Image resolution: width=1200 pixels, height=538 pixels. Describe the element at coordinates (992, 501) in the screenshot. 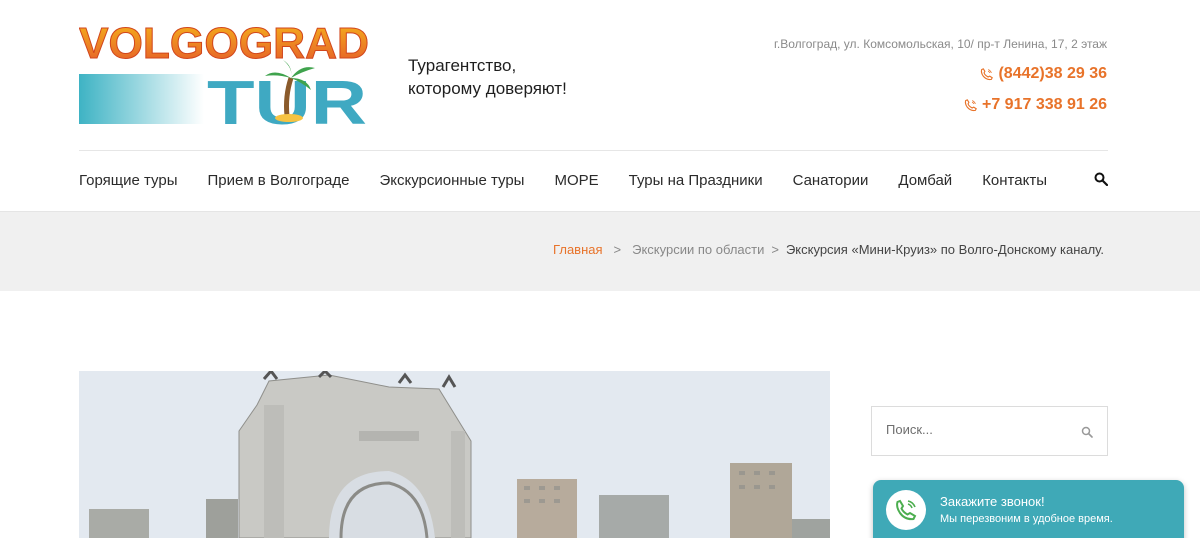

I see `callback-title: Закажите звонок!` at that location.